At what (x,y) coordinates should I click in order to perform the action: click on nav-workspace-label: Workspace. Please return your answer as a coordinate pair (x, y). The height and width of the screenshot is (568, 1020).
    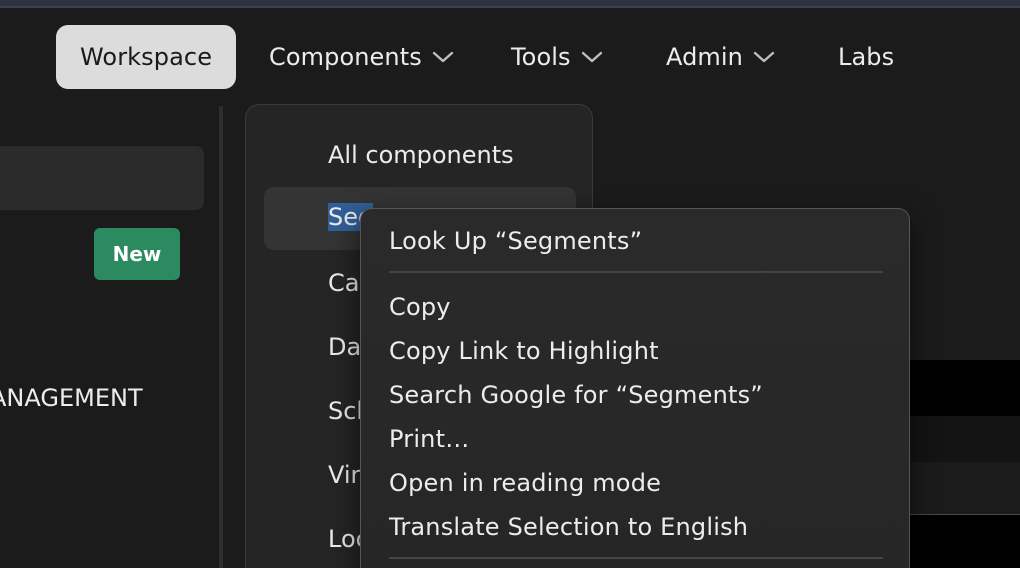
    Looking at the image, I should click on (146, 57).